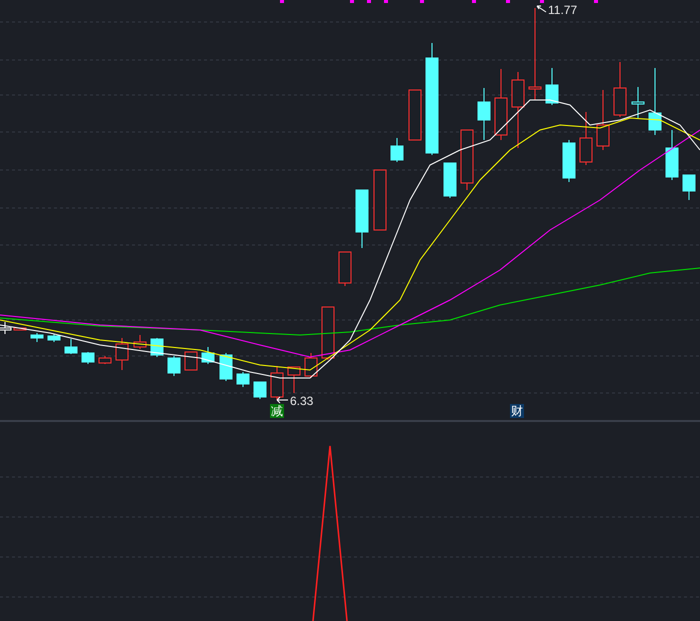  I want to click on high-price-label: 11.77, so click(563, 10).